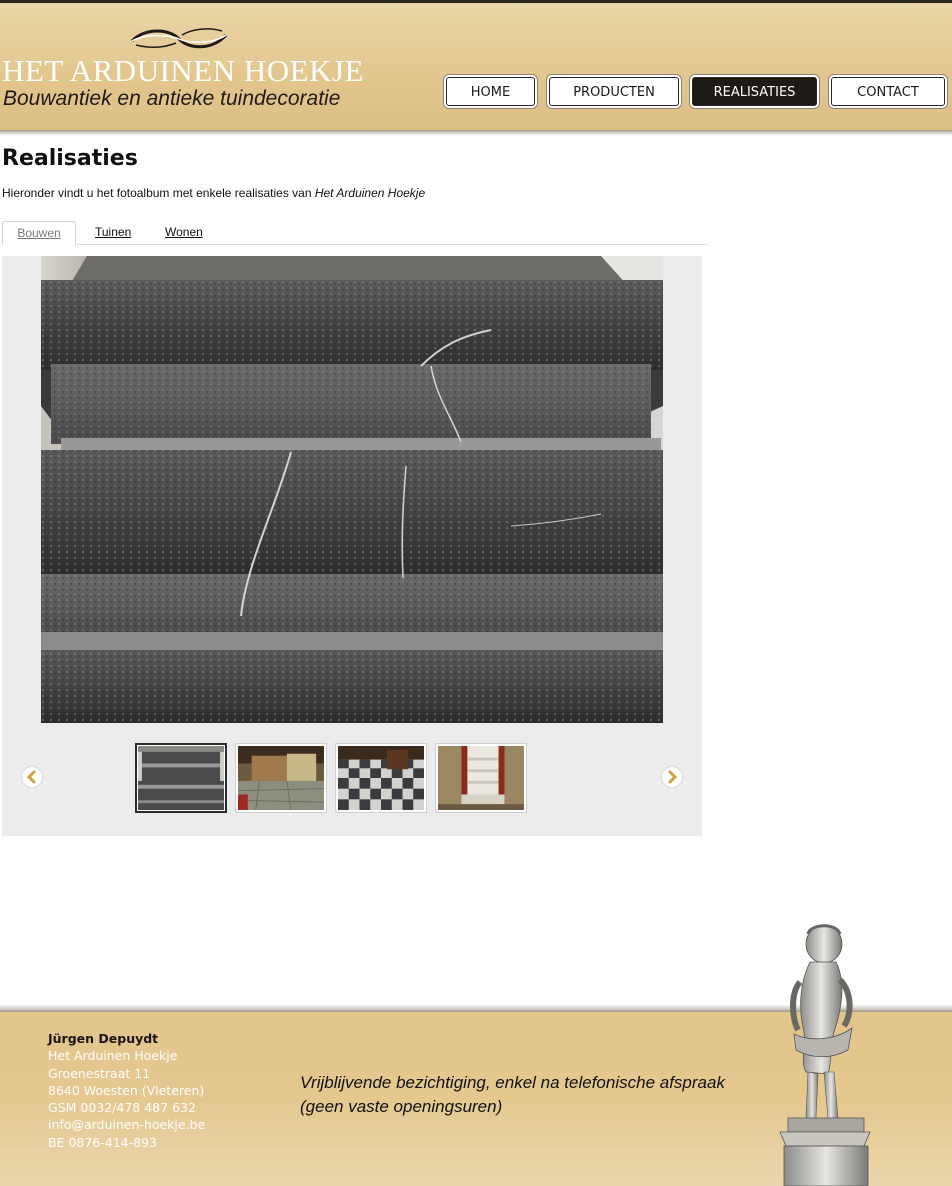 This screenshot has width=952, height=1186. What do you see at coordinates (490, 91) in the screenshot?
I see `nav-home-button: HOME` at bounding box center [490, 91].